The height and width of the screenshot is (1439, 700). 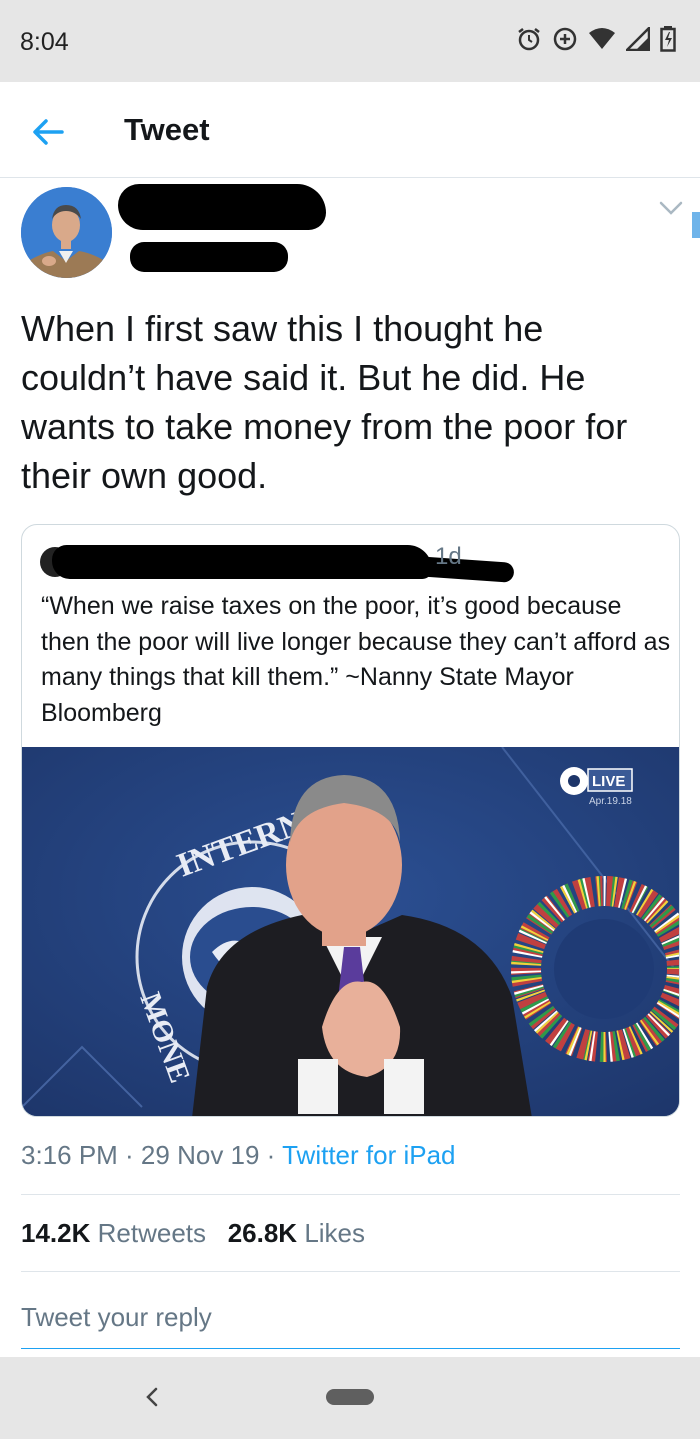 What do you see at coordinates (242, 562) in the screenshot?
I see `redacted-quoted-author` at bounding box center [242, 562].